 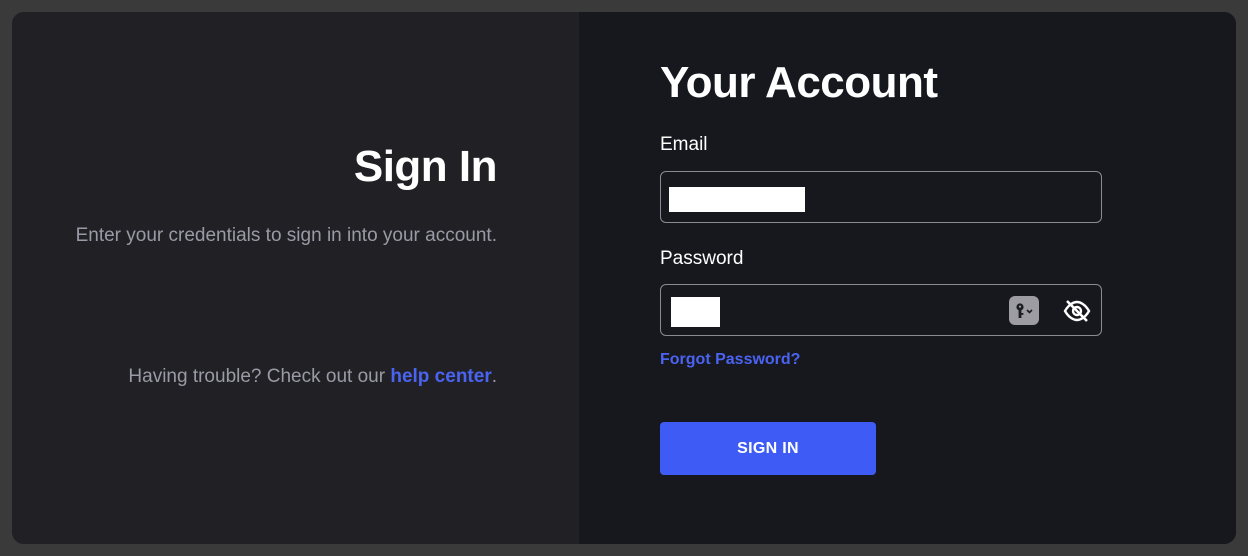 What do you see at coordinates (881, 197) in the screenshot?
I see `email-field` at bounding box center [881, 197].